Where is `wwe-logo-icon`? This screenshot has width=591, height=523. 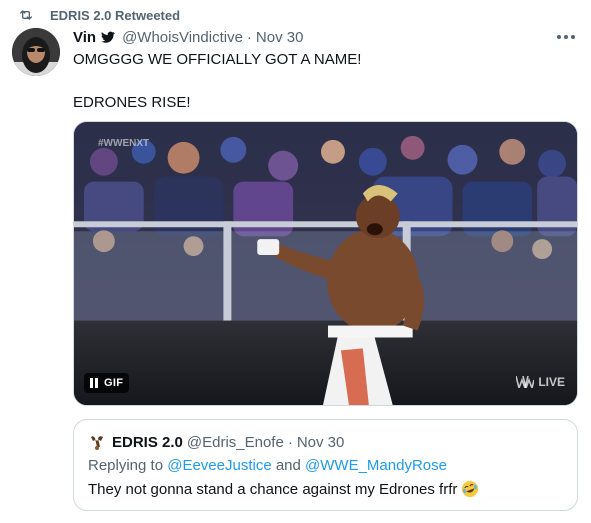 wwe-logo-icon is located at coordinates (525, 382).